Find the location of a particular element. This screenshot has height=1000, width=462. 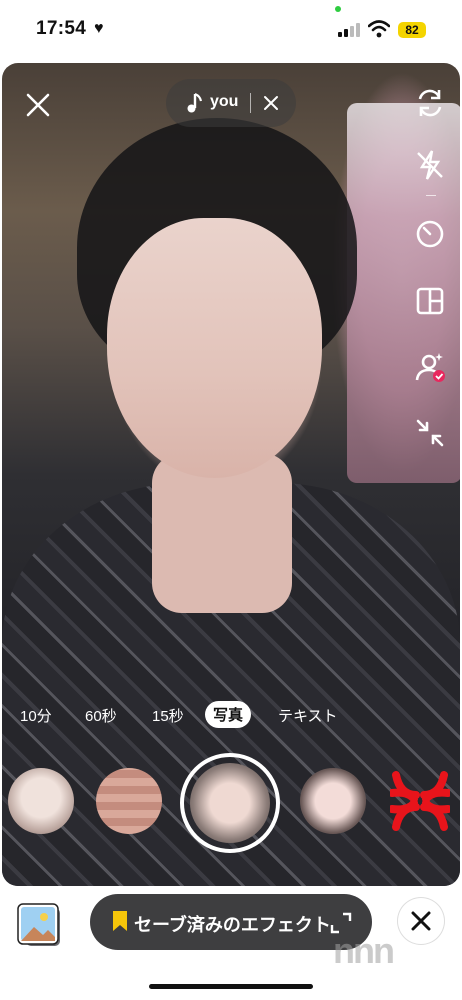

music-divider is located at coordinates (250, 103).